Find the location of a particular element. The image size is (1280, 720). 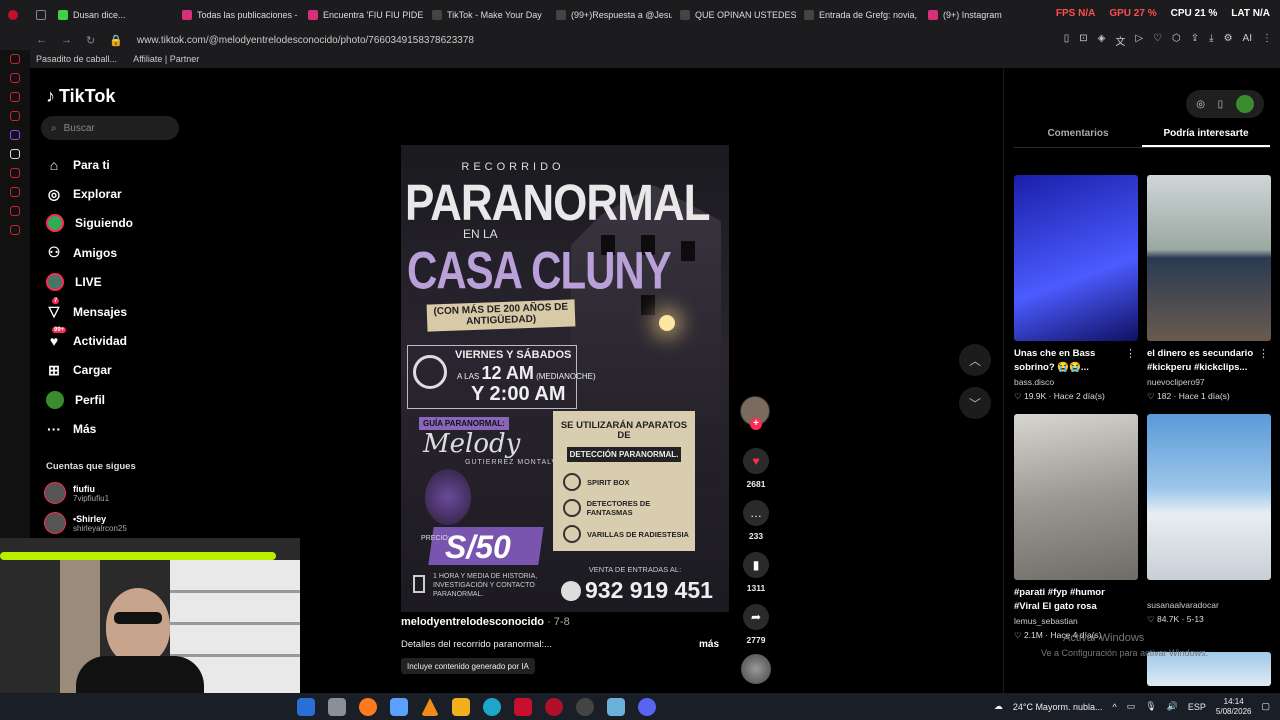

tab-5: QUE OPINAN USTEDES? is located at coordinates (734, 15).